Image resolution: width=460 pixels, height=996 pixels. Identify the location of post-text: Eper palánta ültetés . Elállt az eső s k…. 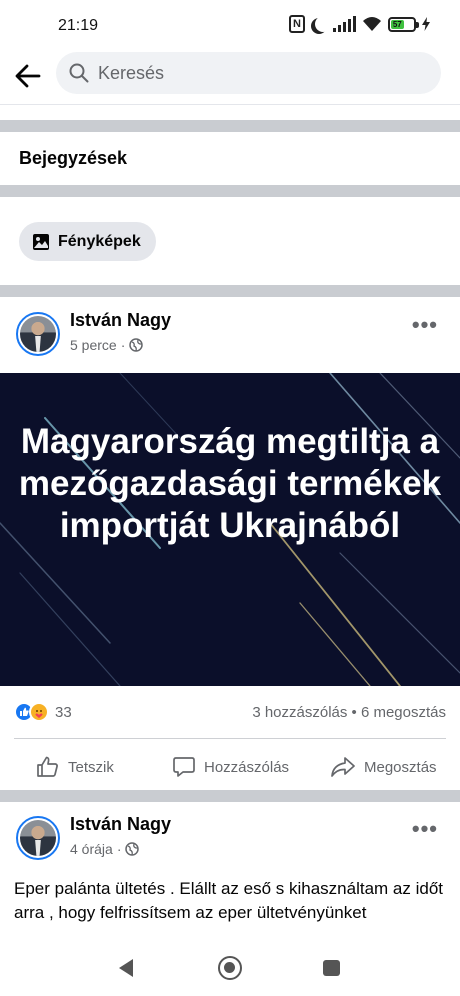
(229, 909).